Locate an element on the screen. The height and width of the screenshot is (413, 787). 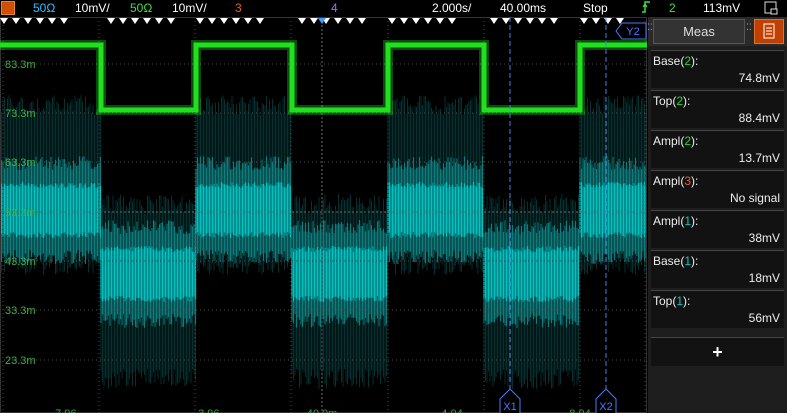
measurement-row: Base(1): 18mV is located at coordinates (717, 269).